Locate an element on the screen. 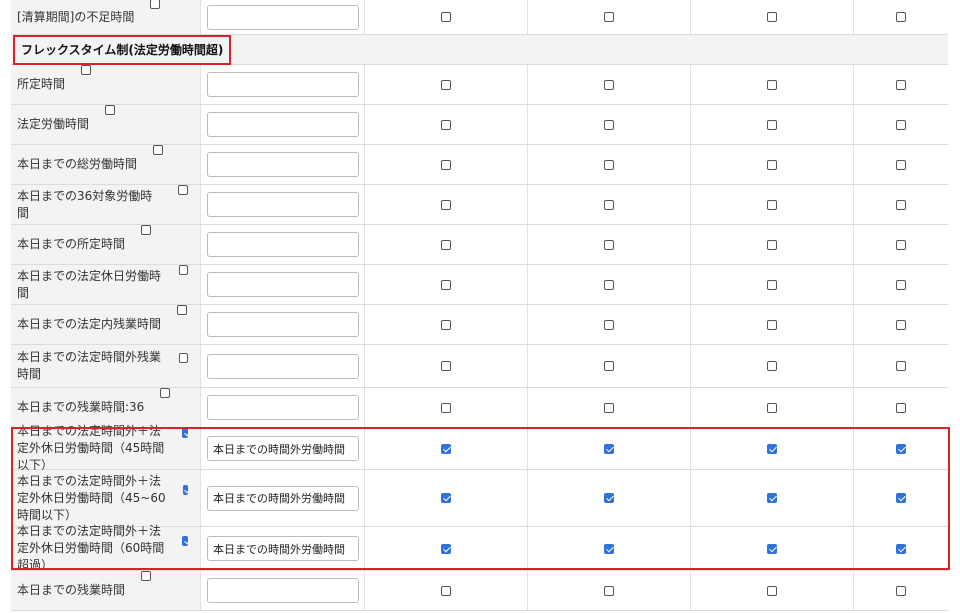  table-row: 本日までの残業時間 is located at coordinates (479, 590).